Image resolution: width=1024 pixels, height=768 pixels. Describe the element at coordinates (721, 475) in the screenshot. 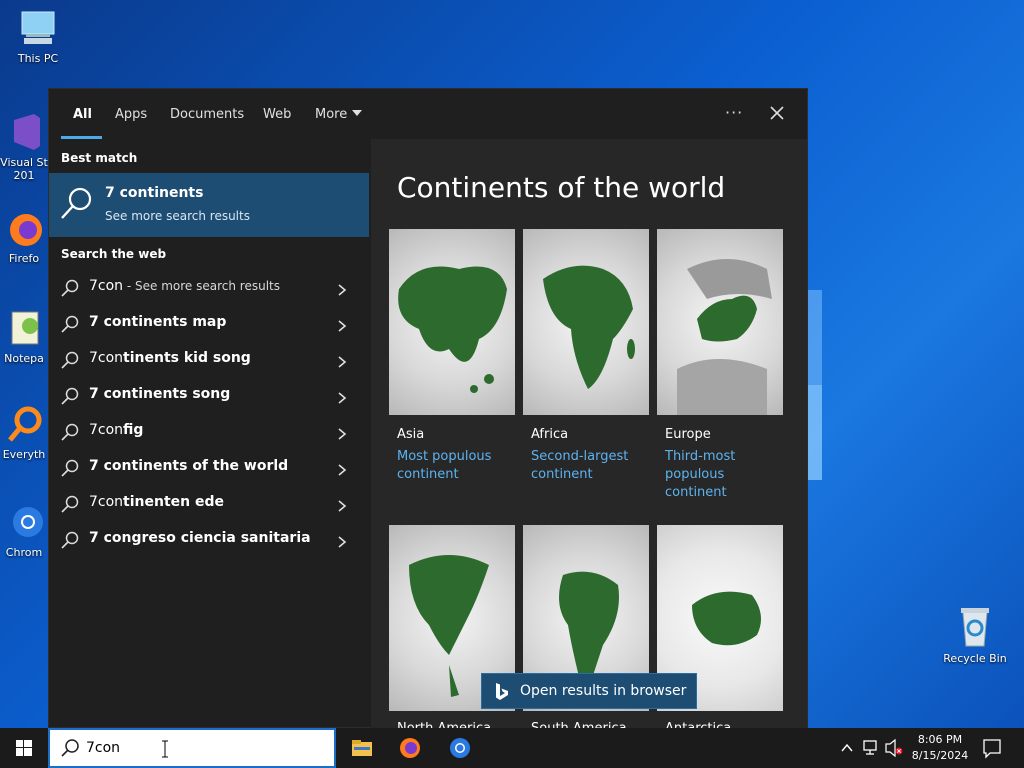

I see `continent-description: Third-most populous continent` at that location.